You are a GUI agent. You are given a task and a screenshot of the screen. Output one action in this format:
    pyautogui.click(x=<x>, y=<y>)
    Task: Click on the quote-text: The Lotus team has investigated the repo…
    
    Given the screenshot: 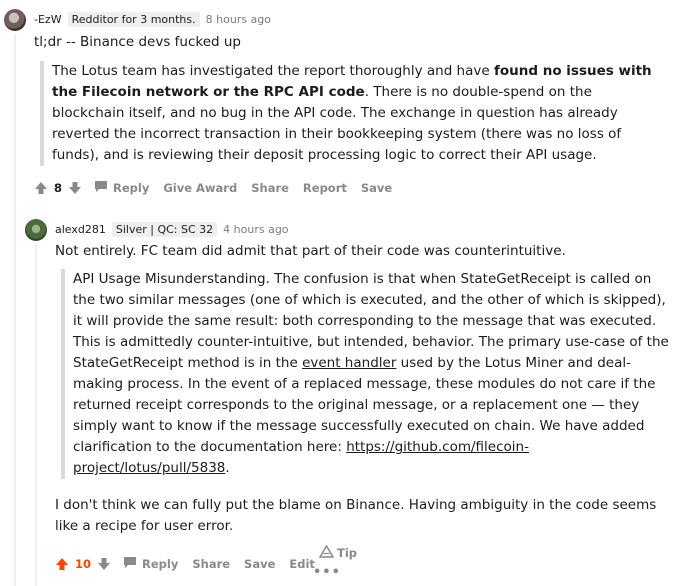 What is the action you would take?
    pyautogui.click(x=273, y=71)
    